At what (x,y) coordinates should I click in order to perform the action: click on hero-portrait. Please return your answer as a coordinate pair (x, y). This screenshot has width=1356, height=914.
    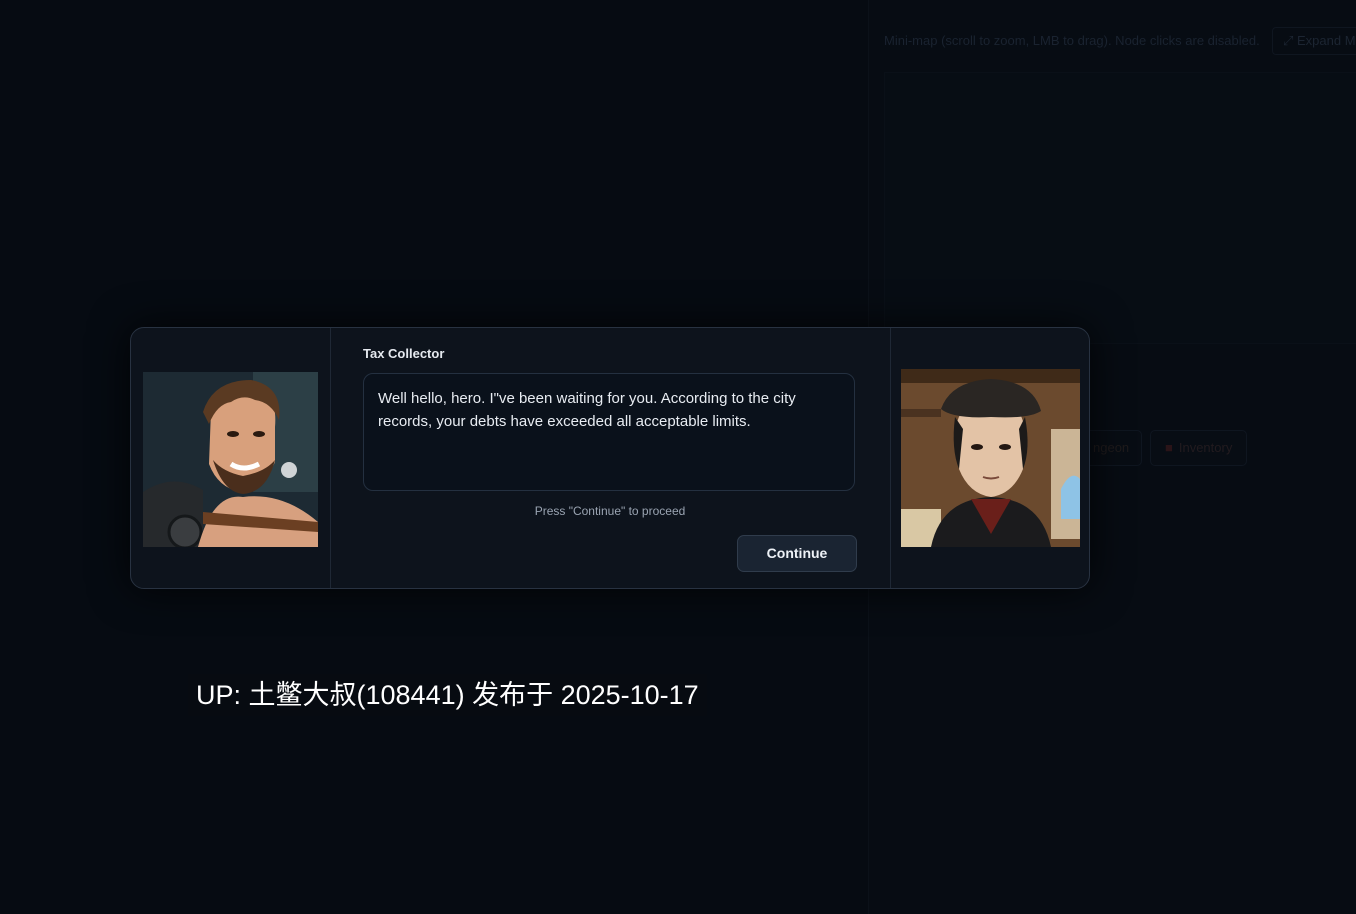
    Looking at the image, I should click on (230, 459).